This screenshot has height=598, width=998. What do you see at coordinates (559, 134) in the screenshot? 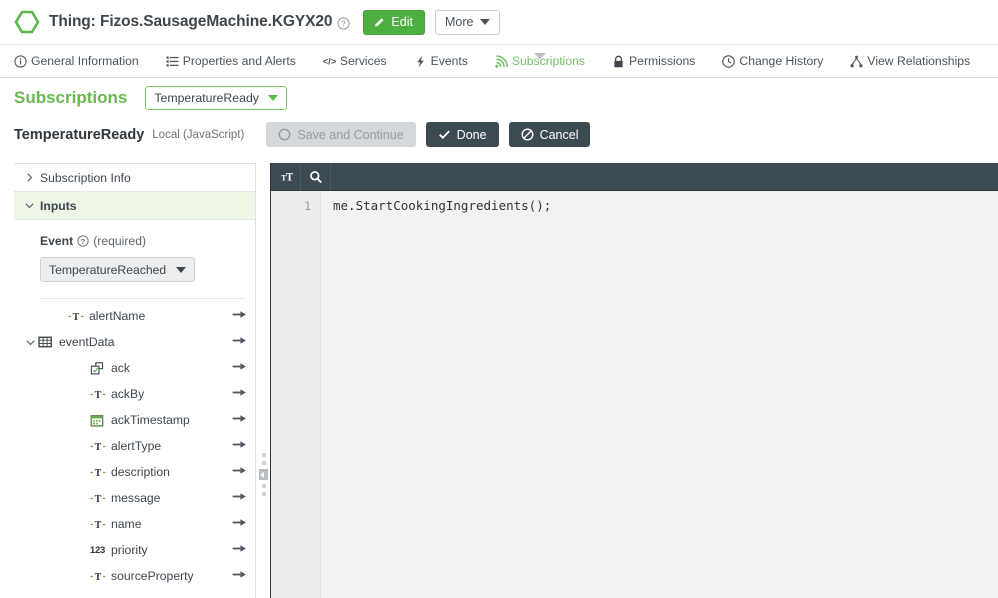
I see `cancel-button-label: Cancel` at bounding box center [559, 134].